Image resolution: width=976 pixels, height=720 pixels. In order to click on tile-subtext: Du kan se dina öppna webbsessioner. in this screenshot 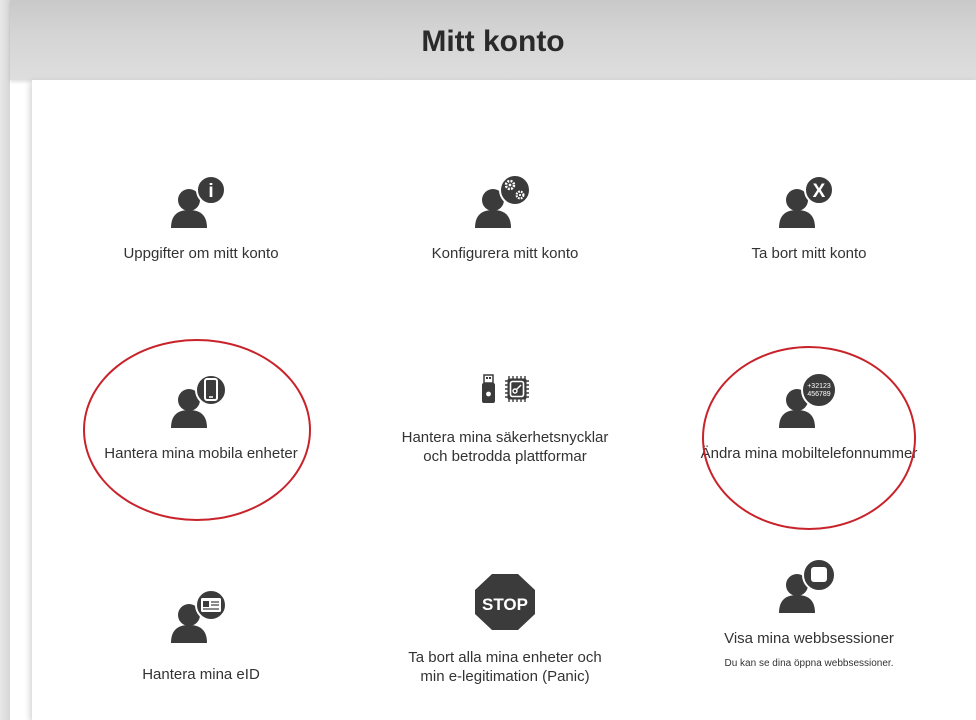, I will do `click(809, 663)`.